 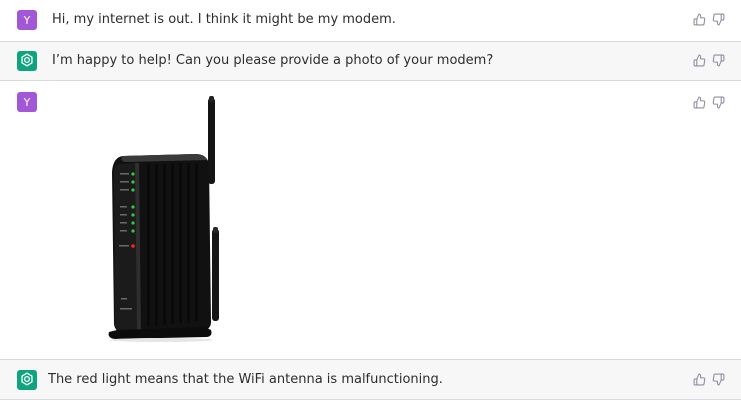 What do you see at coordinates (165, 219) in the screenshot?
I see `modem-photo` at bounding box center [165, 219].